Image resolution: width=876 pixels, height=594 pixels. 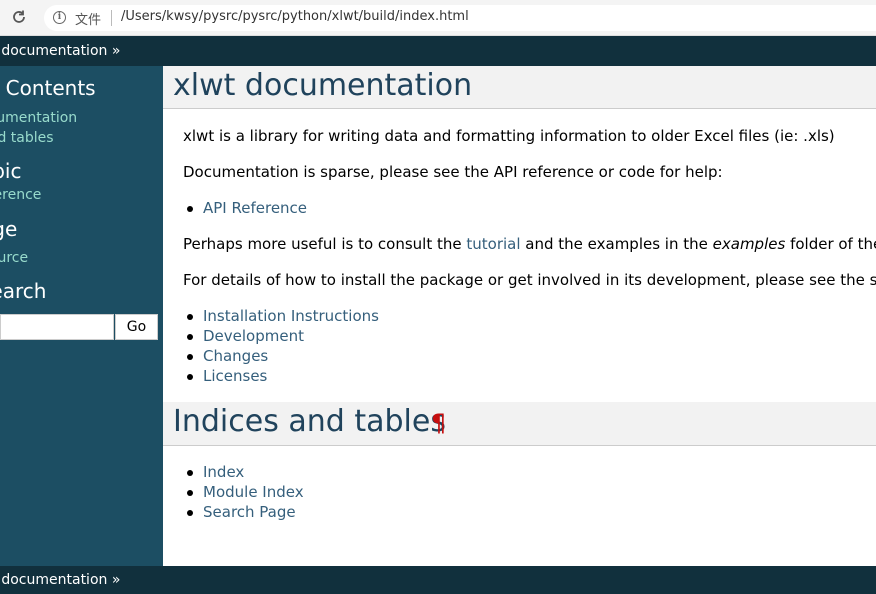 I want to click on reload-icon-svg, so click(x=19, y=16).